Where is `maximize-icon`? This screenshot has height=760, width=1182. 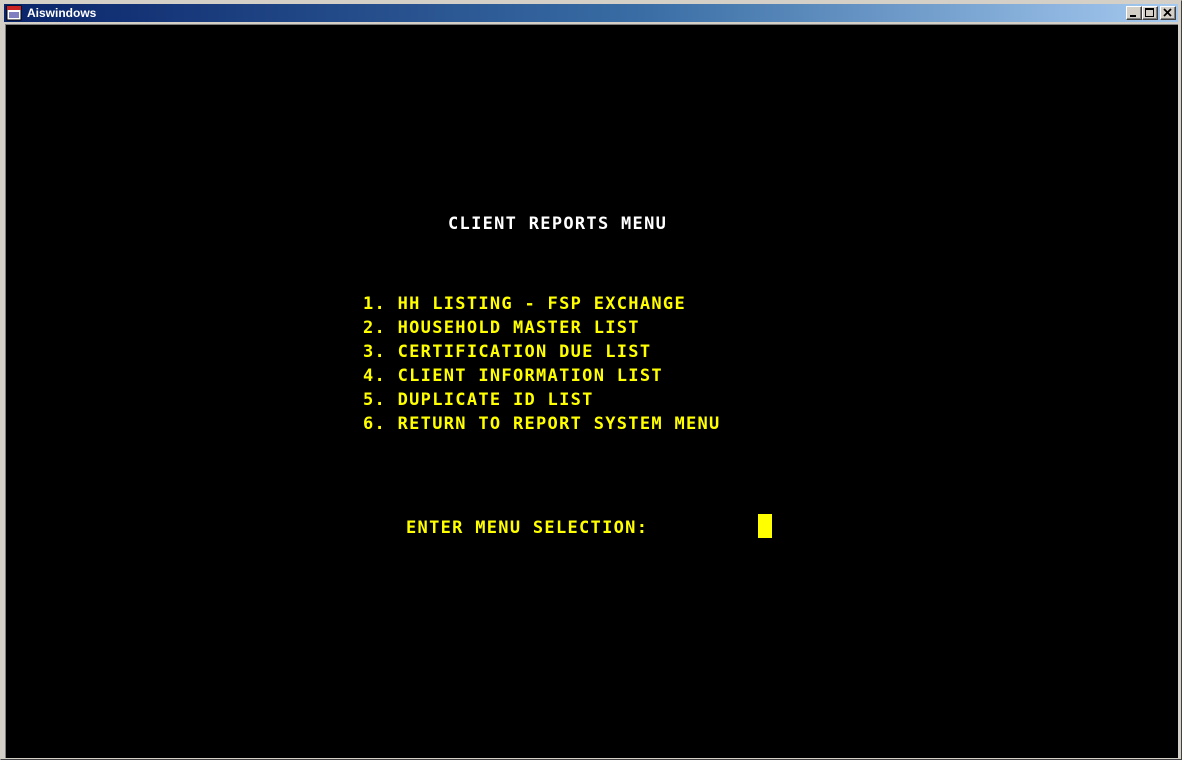
maximize-icon is located at coordinates (1149, 12).